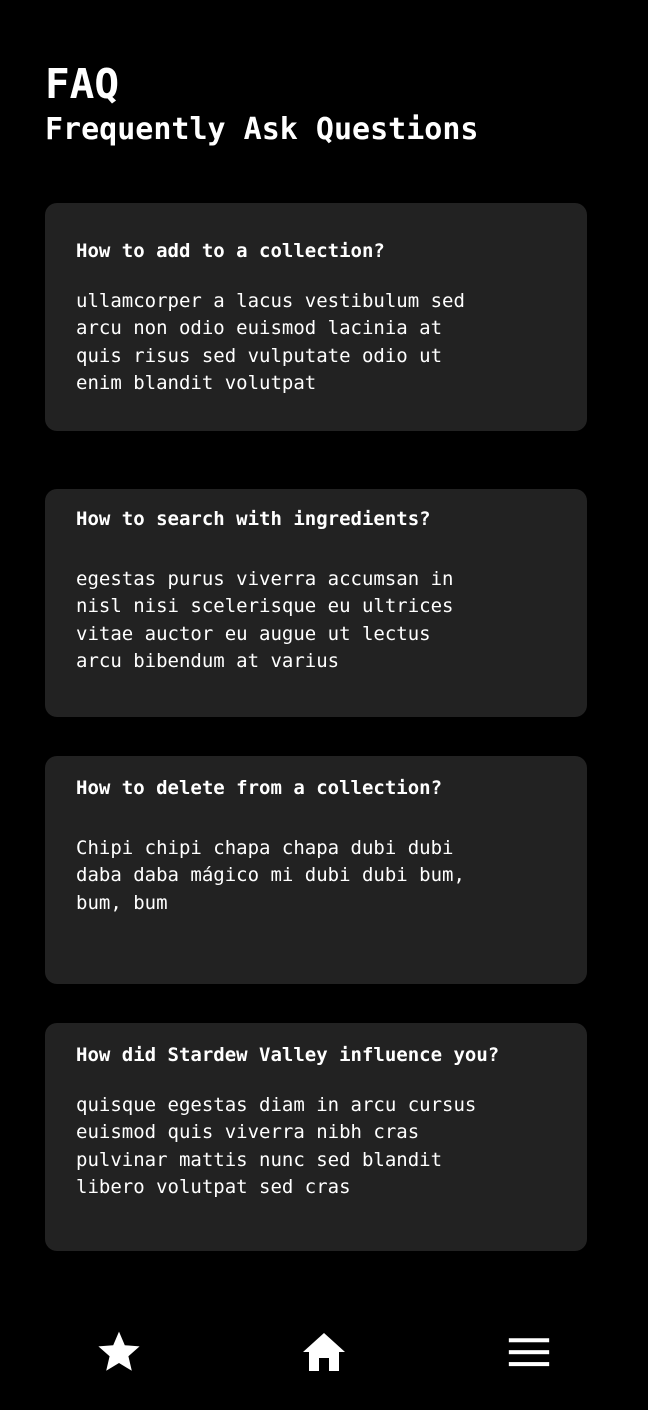 This screenshot has height=1410, width=648. I want to click on menu-icon, so click(529, 1352).